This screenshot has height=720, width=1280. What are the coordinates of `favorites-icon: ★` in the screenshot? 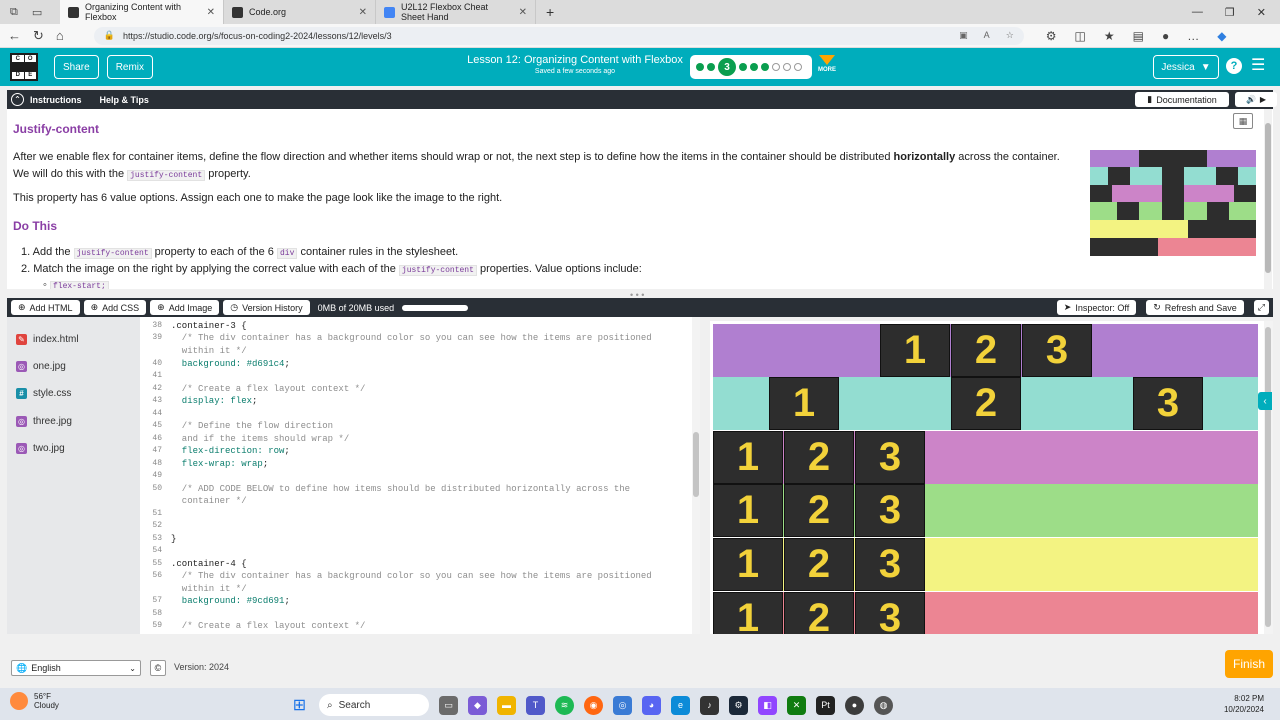 It's located at (1109, 36).